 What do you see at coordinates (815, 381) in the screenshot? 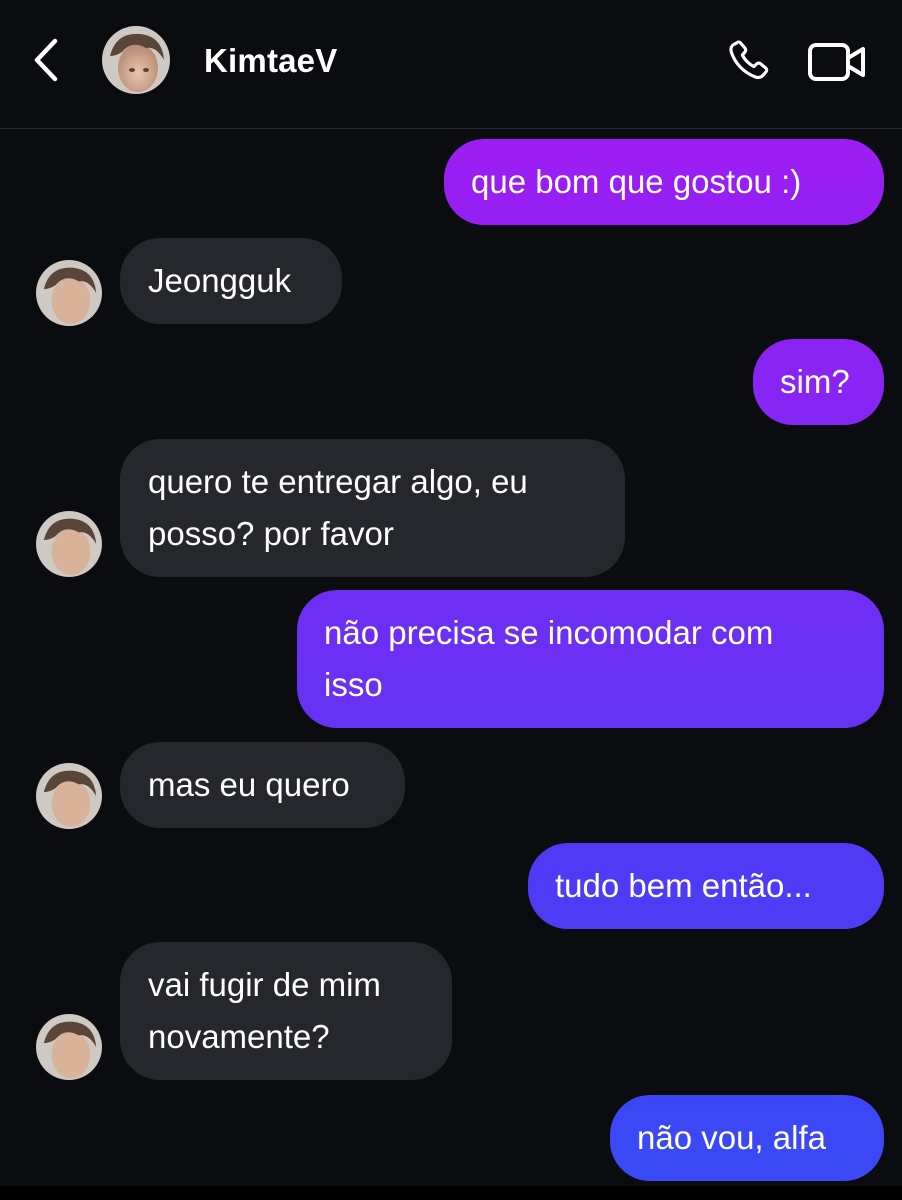
I see `message-text: sim?` at bounding box center [815, 381].